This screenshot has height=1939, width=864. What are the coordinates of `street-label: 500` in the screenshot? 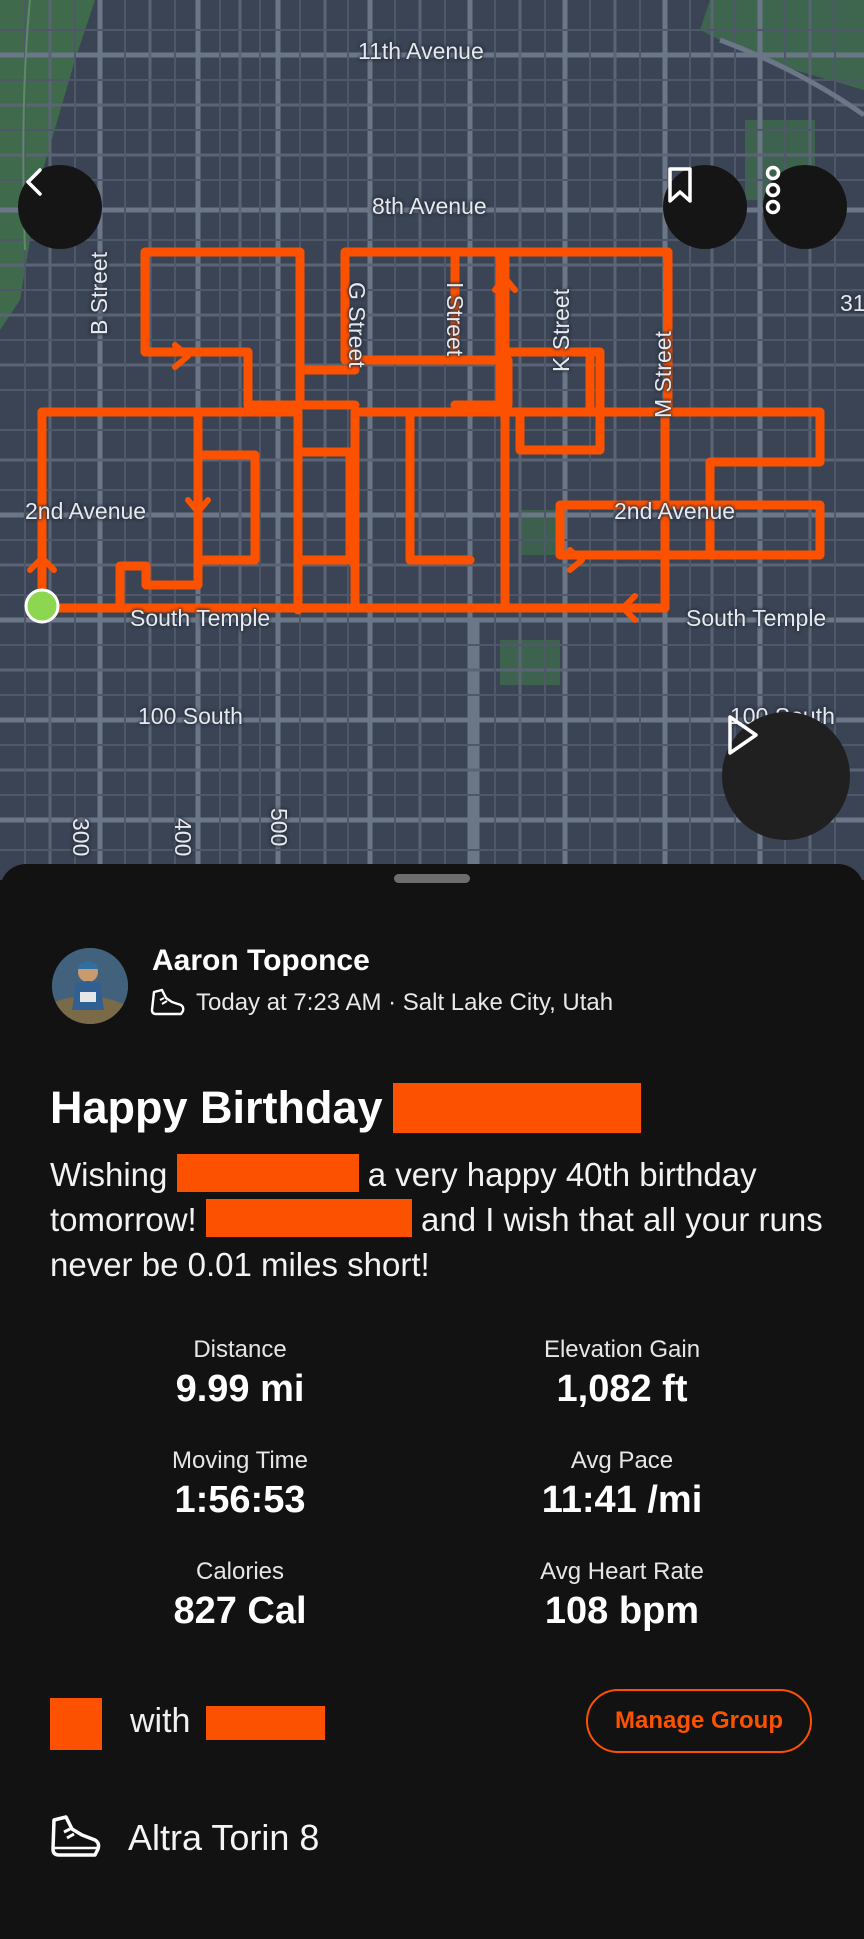 It's located at (279, 827).